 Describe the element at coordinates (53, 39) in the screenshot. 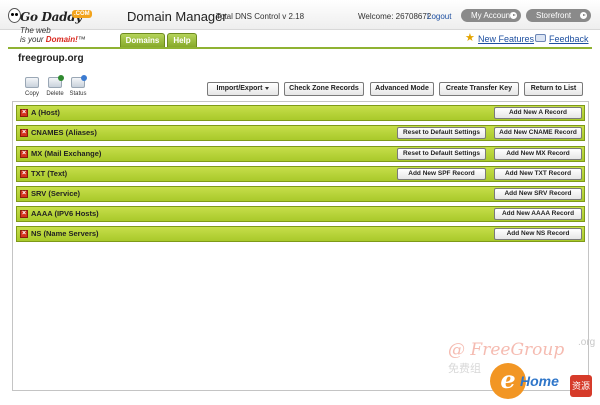

I see `logo-tagline-2: is your Domain!™` at that location.